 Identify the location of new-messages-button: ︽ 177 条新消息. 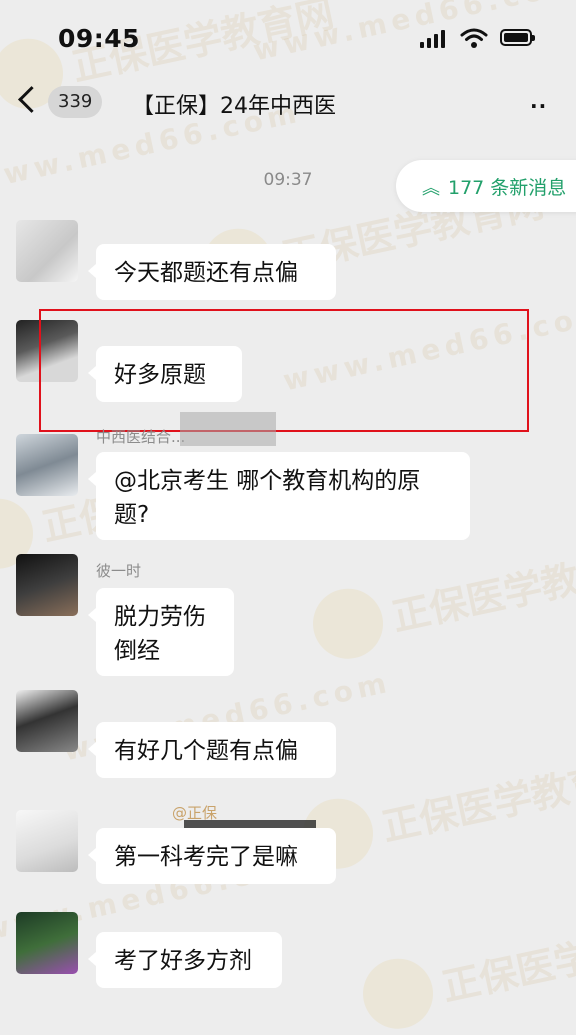
(486, 186).